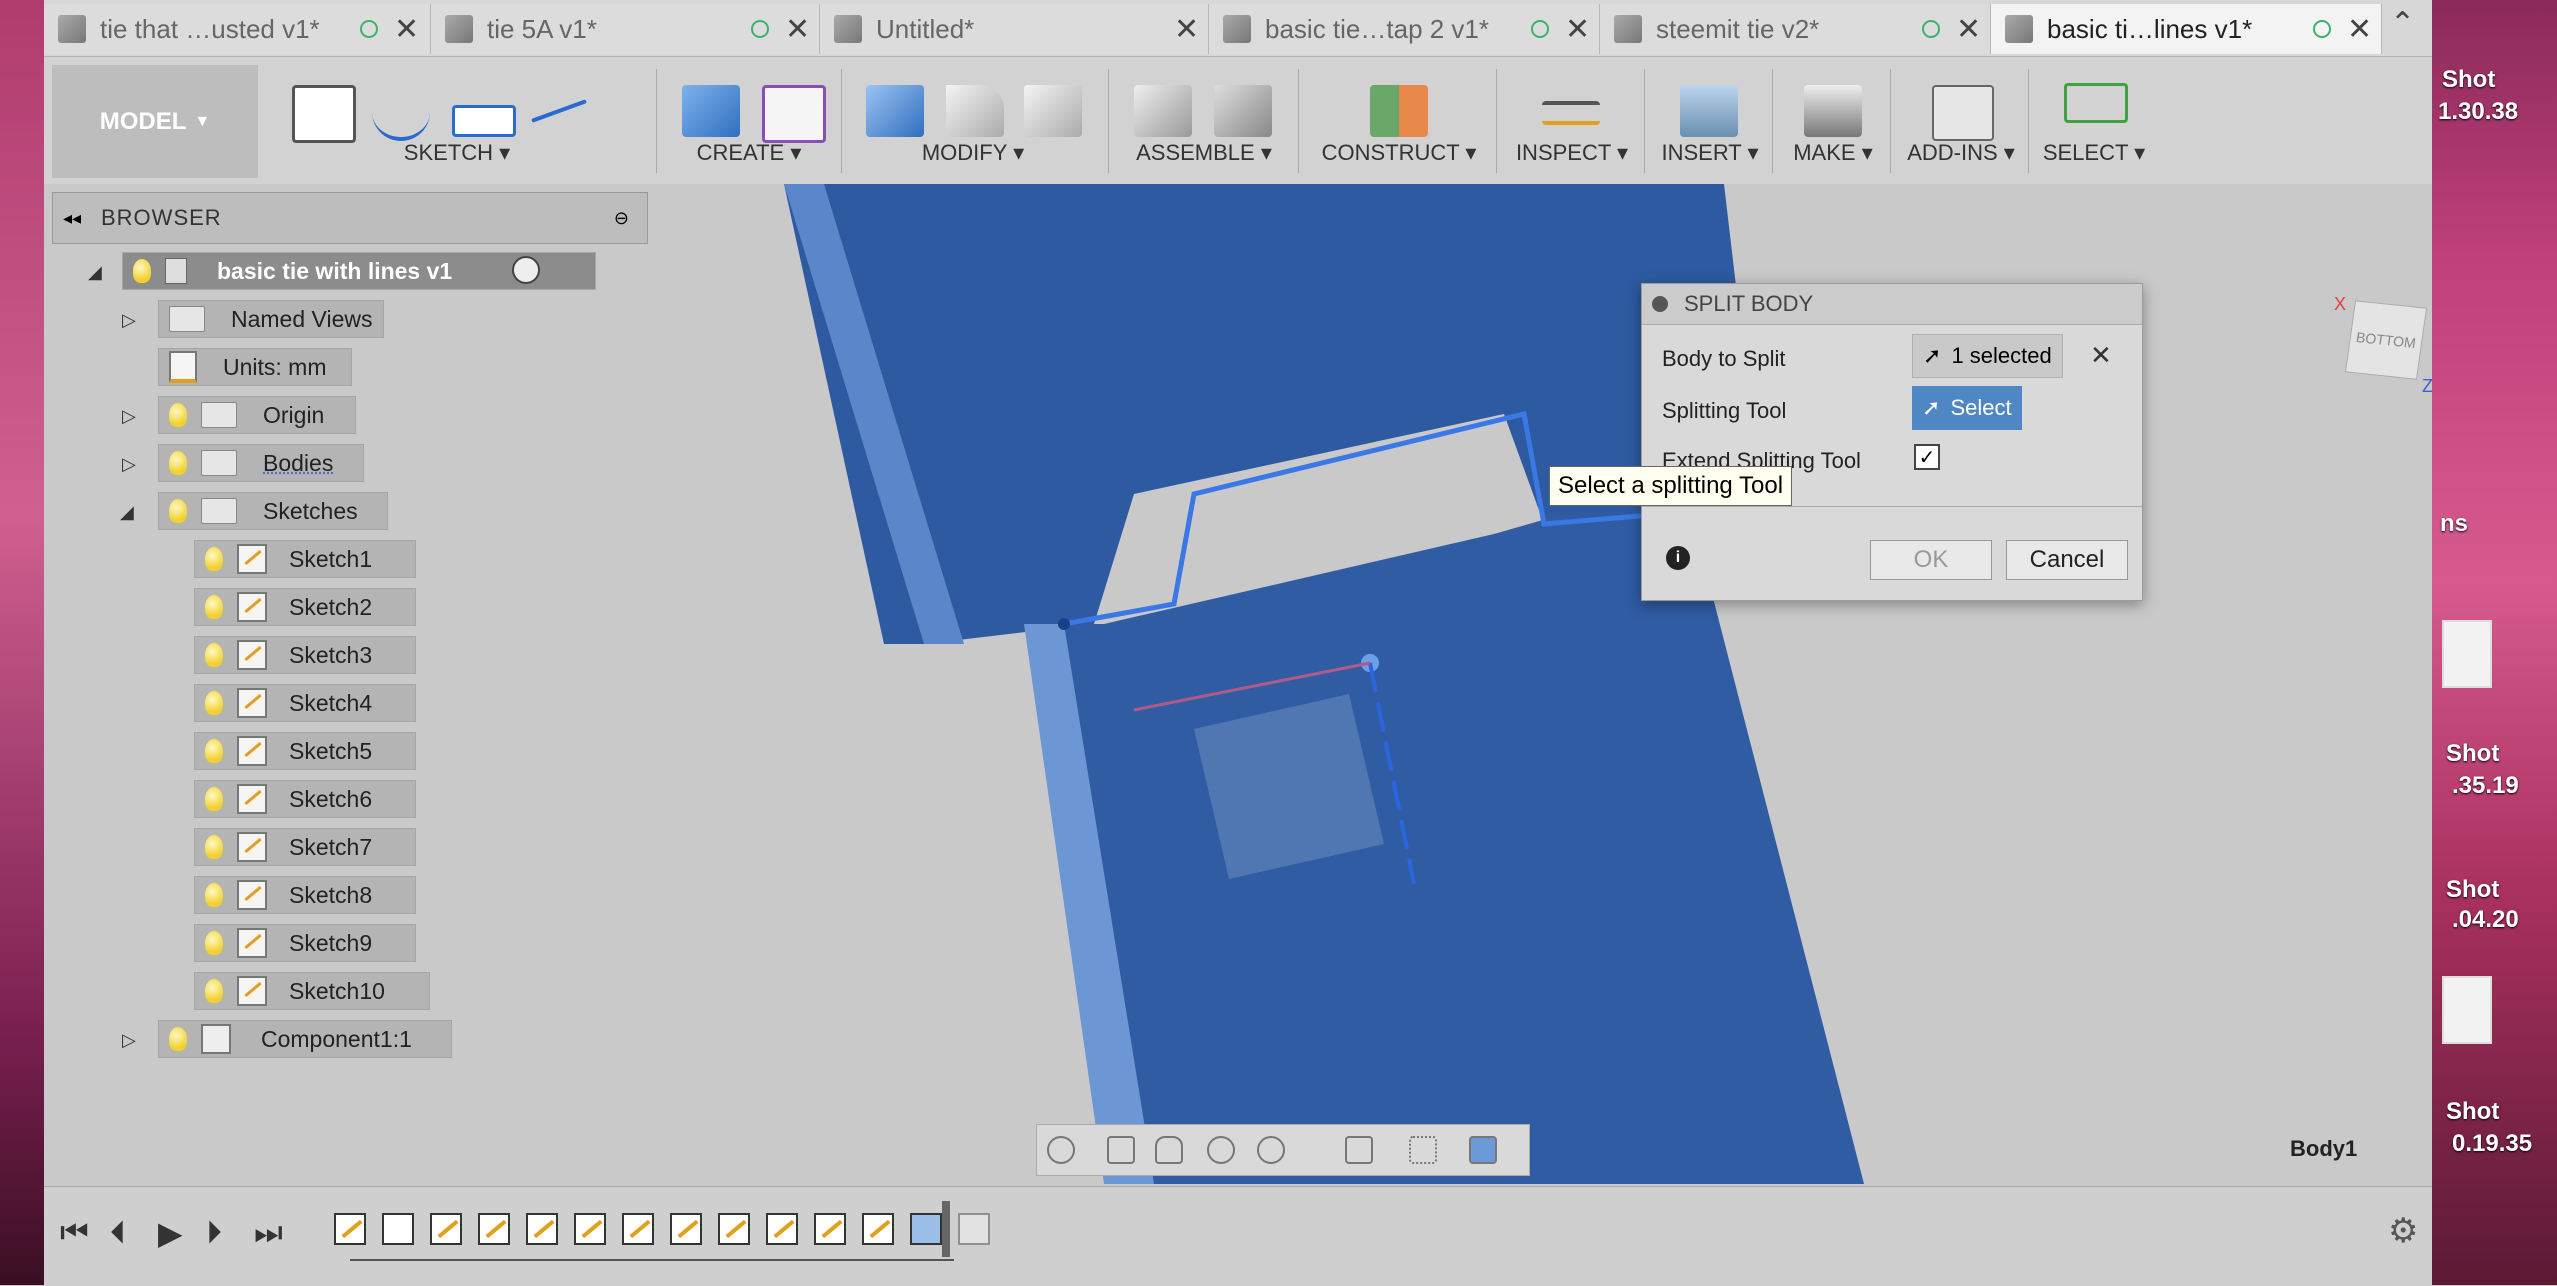 This screenshot has height=1286, width=2557. Describe the element at coordinates (401, 113) in the screenshot. I see `arc-icon` at that location.